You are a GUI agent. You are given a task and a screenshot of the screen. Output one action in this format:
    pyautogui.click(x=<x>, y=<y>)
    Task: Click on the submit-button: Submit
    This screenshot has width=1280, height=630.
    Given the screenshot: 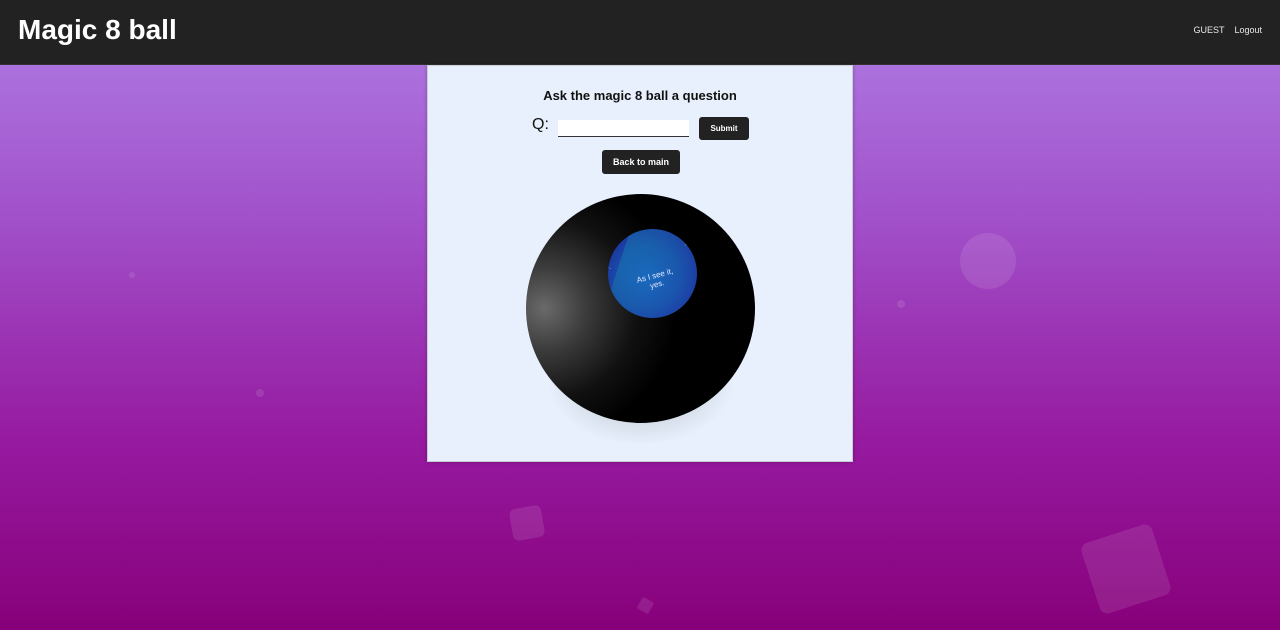 What is the action you would take?
    pyautogui.click(x=724, y=128)
    